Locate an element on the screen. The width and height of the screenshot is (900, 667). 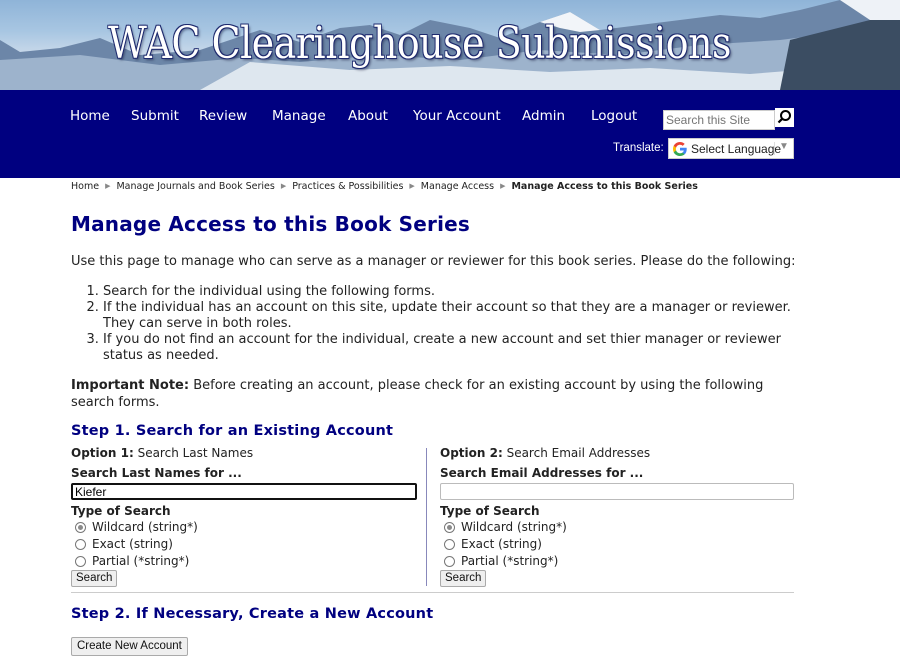
option2-title: Option 2: Search Email Addresses is located at coordinates (617, 453).